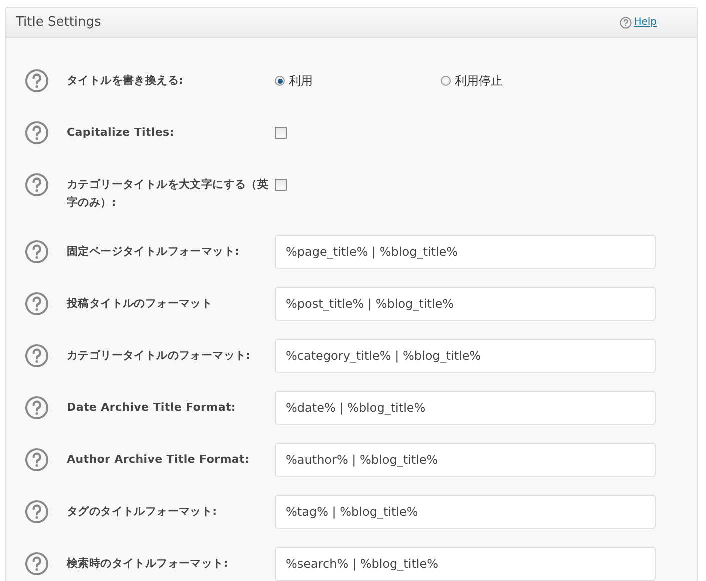 This screenshot has width=706, height=581. Describe the element at coordinates (154, 252) in the screenshot. I see `setting-label: 固定ページタイトルフォーマット:` at that location.